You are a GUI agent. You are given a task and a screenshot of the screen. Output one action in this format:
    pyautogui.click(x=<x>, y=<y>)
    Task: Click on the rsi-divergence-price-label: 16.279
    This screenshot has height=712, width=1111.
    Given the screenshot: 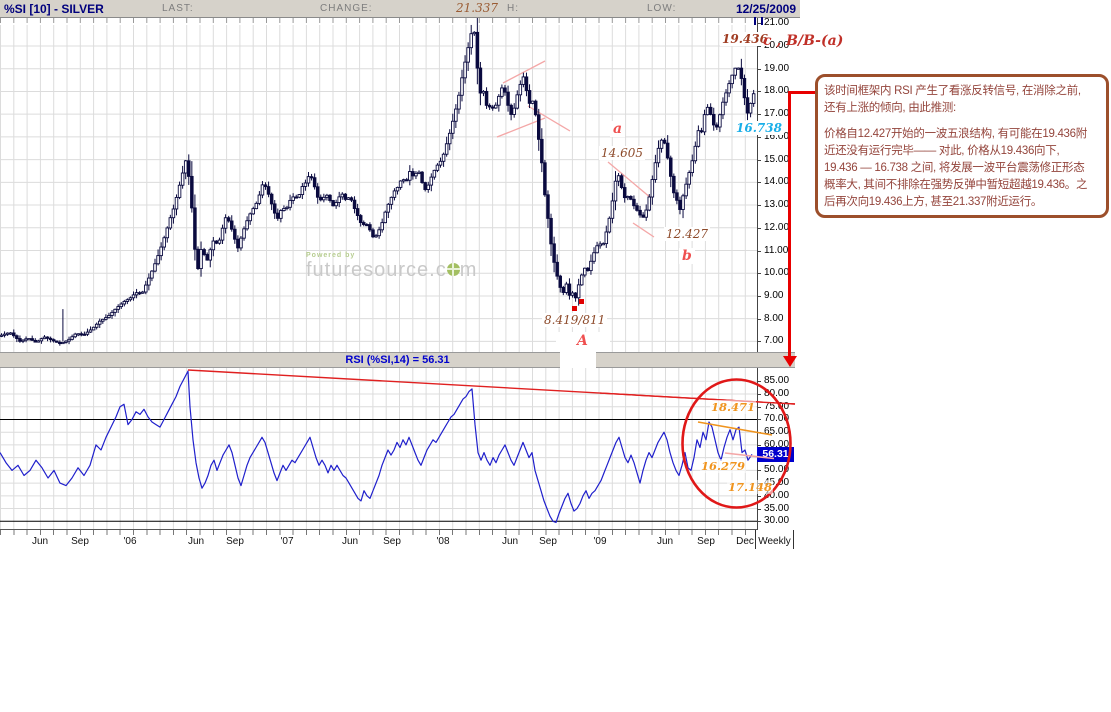 What is the action you would take?
    pyautogui.click(x=723, y=466)
    